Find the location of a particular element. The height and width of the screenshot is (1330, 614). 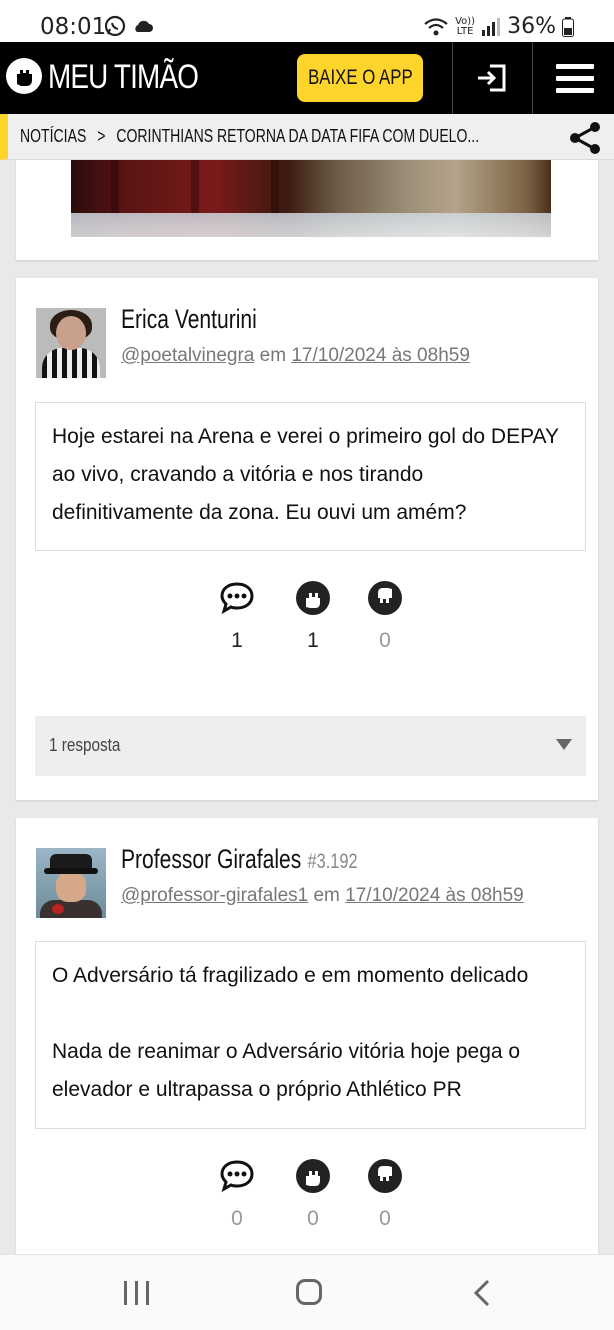

logo-fist-icon is located at coordinates (24, 76).